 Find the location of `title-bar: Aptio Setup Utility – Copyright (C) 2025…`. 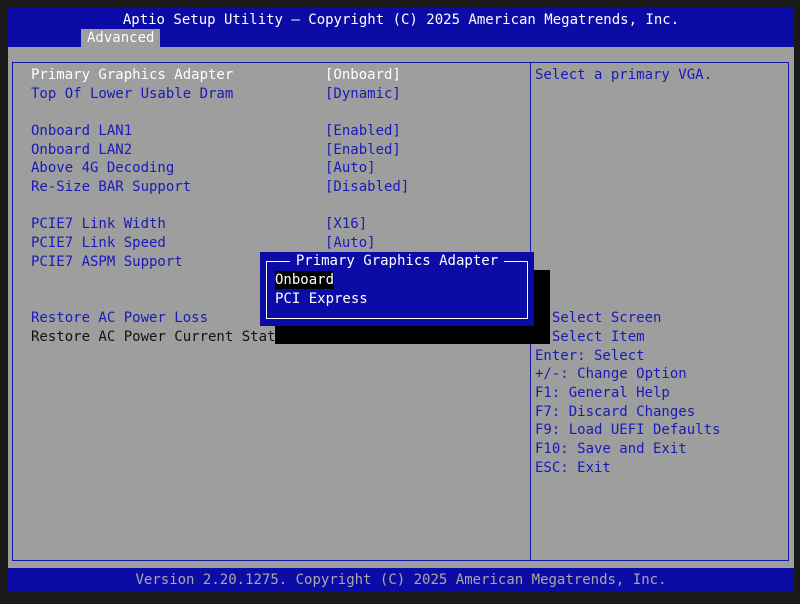

title-bar: Aptio Setup Utility – Copyright (C) 2025… is located at coordinates (401, 27).